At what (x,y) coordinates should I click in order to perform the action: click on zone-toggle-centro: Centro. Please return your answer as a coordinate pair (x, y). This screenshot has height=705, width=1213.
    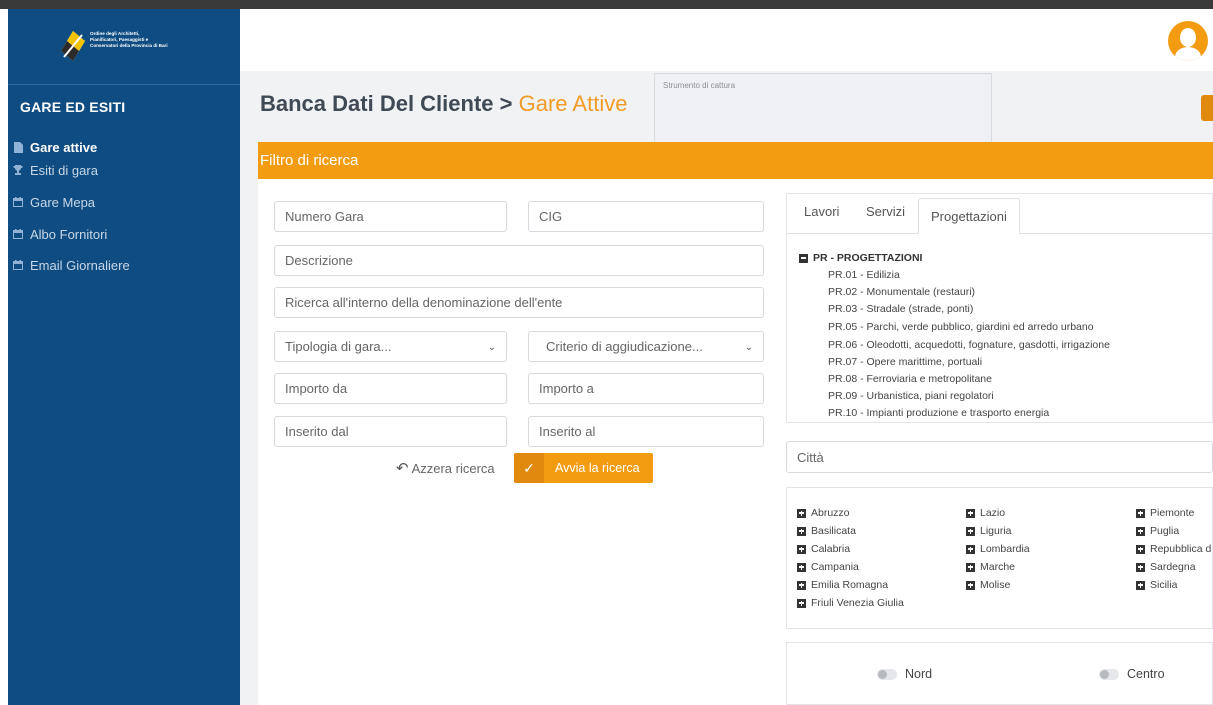
    Looking at the image, I should click on (1132, 674).